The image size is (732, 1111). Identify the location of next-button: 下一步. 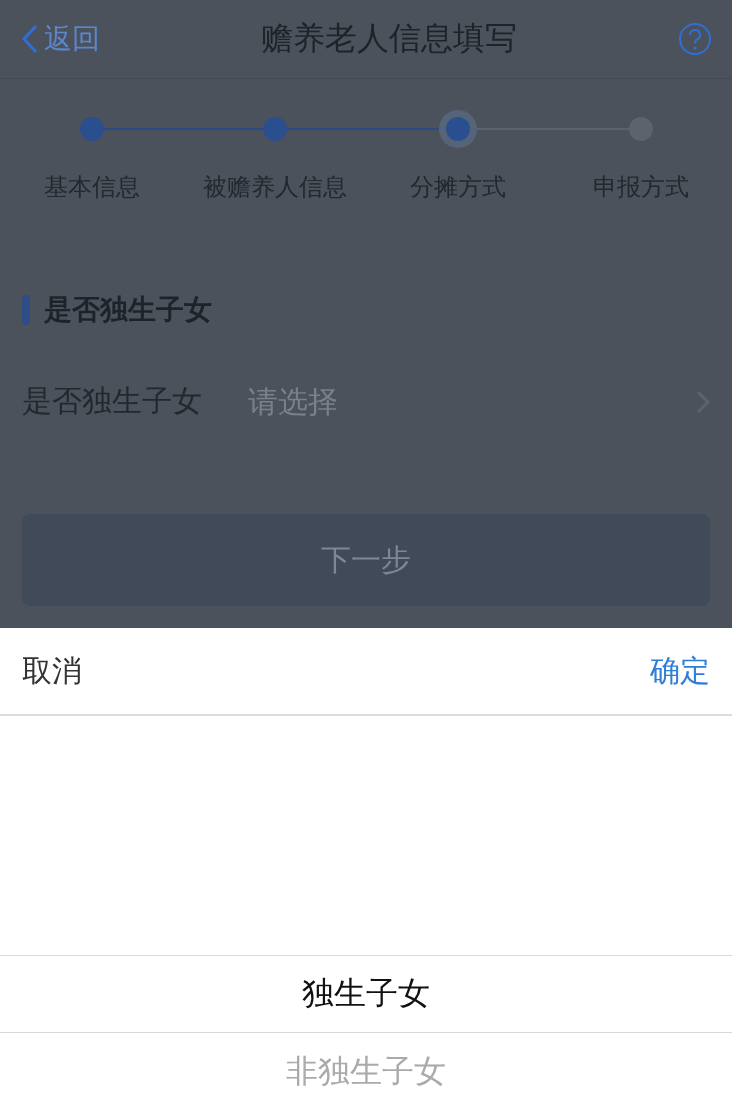
(366, 560).